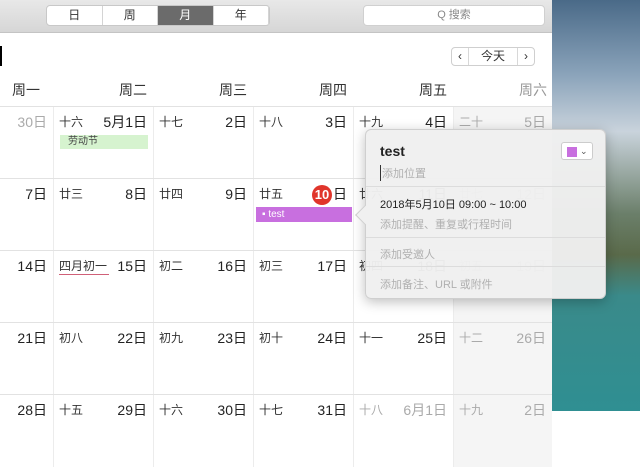 Image resolution: width=640 pixels, height=467 pixels. What do you see at coordinates (26, 287) in the screenshot?
I see `day-cell: 14日` at bounding box center [26, 287].